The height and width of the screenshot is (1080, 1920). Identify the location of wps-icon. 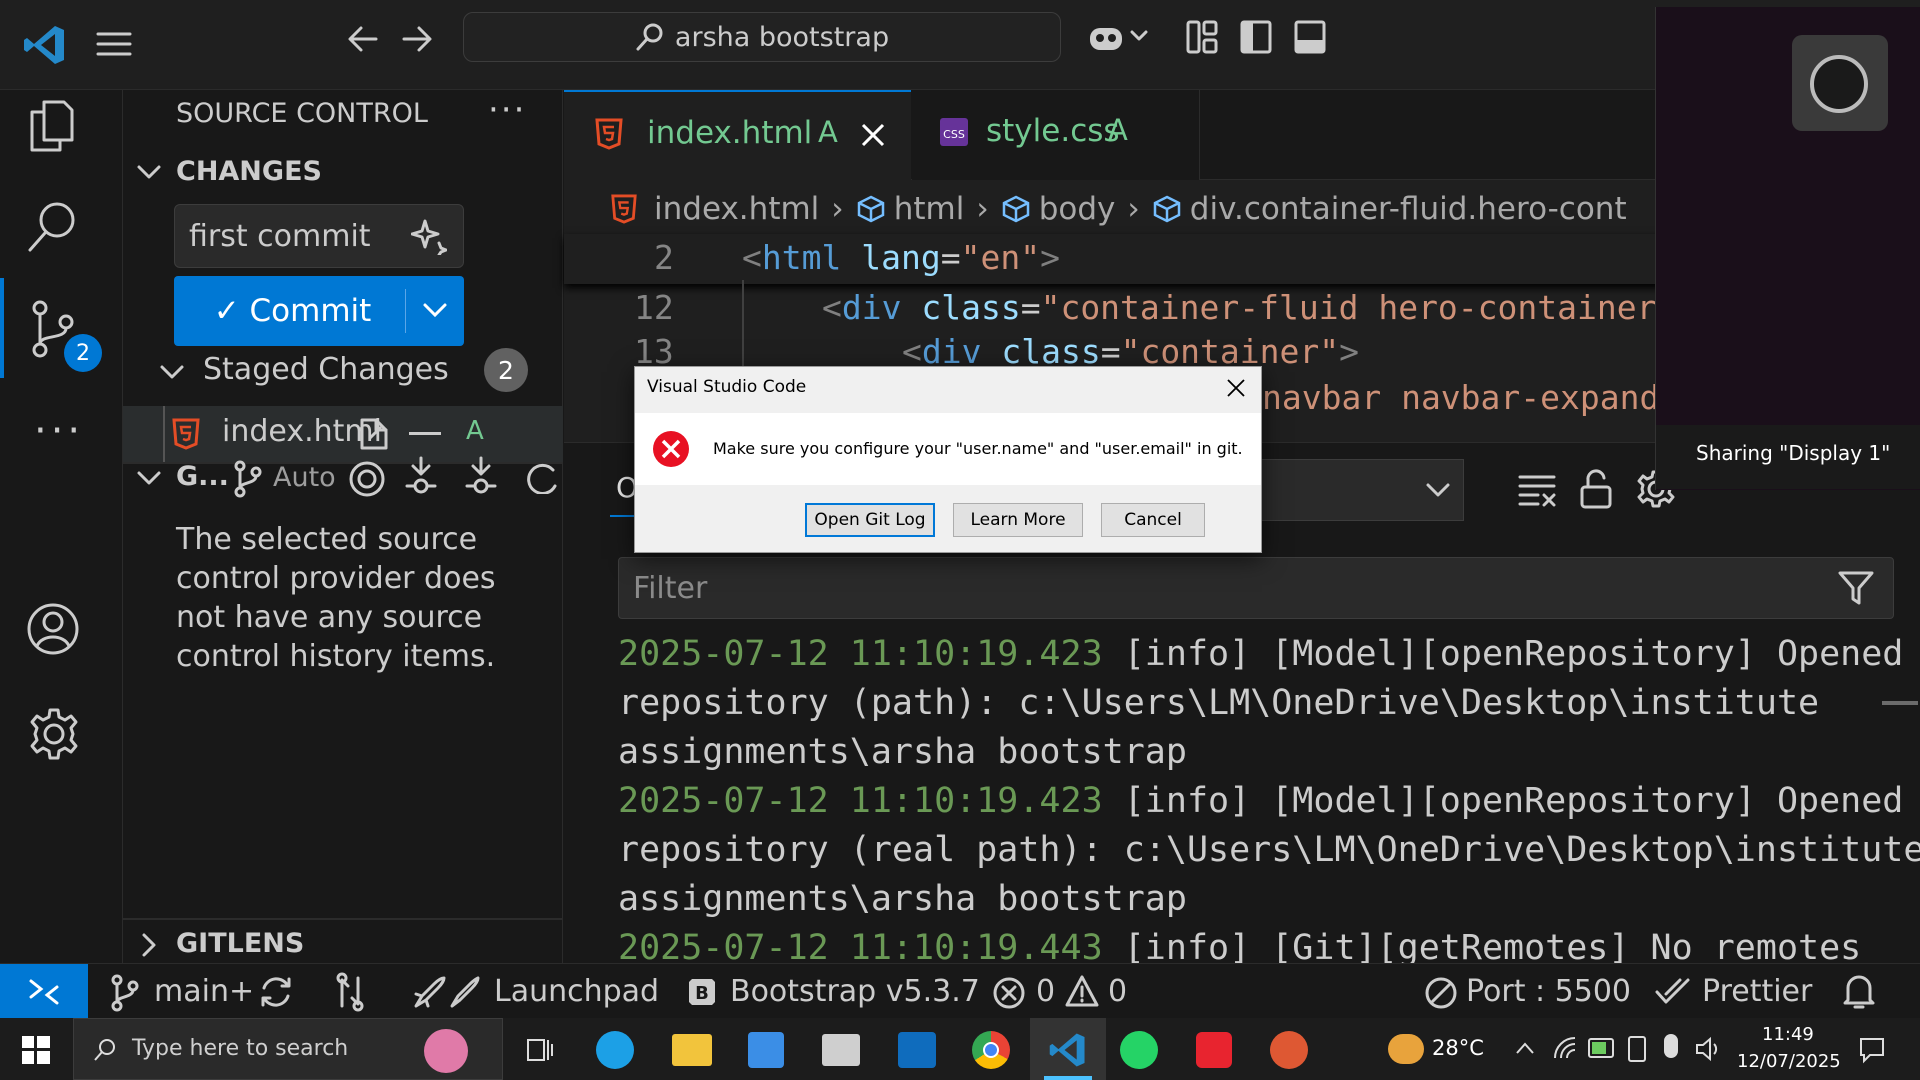
(1214, 1050).